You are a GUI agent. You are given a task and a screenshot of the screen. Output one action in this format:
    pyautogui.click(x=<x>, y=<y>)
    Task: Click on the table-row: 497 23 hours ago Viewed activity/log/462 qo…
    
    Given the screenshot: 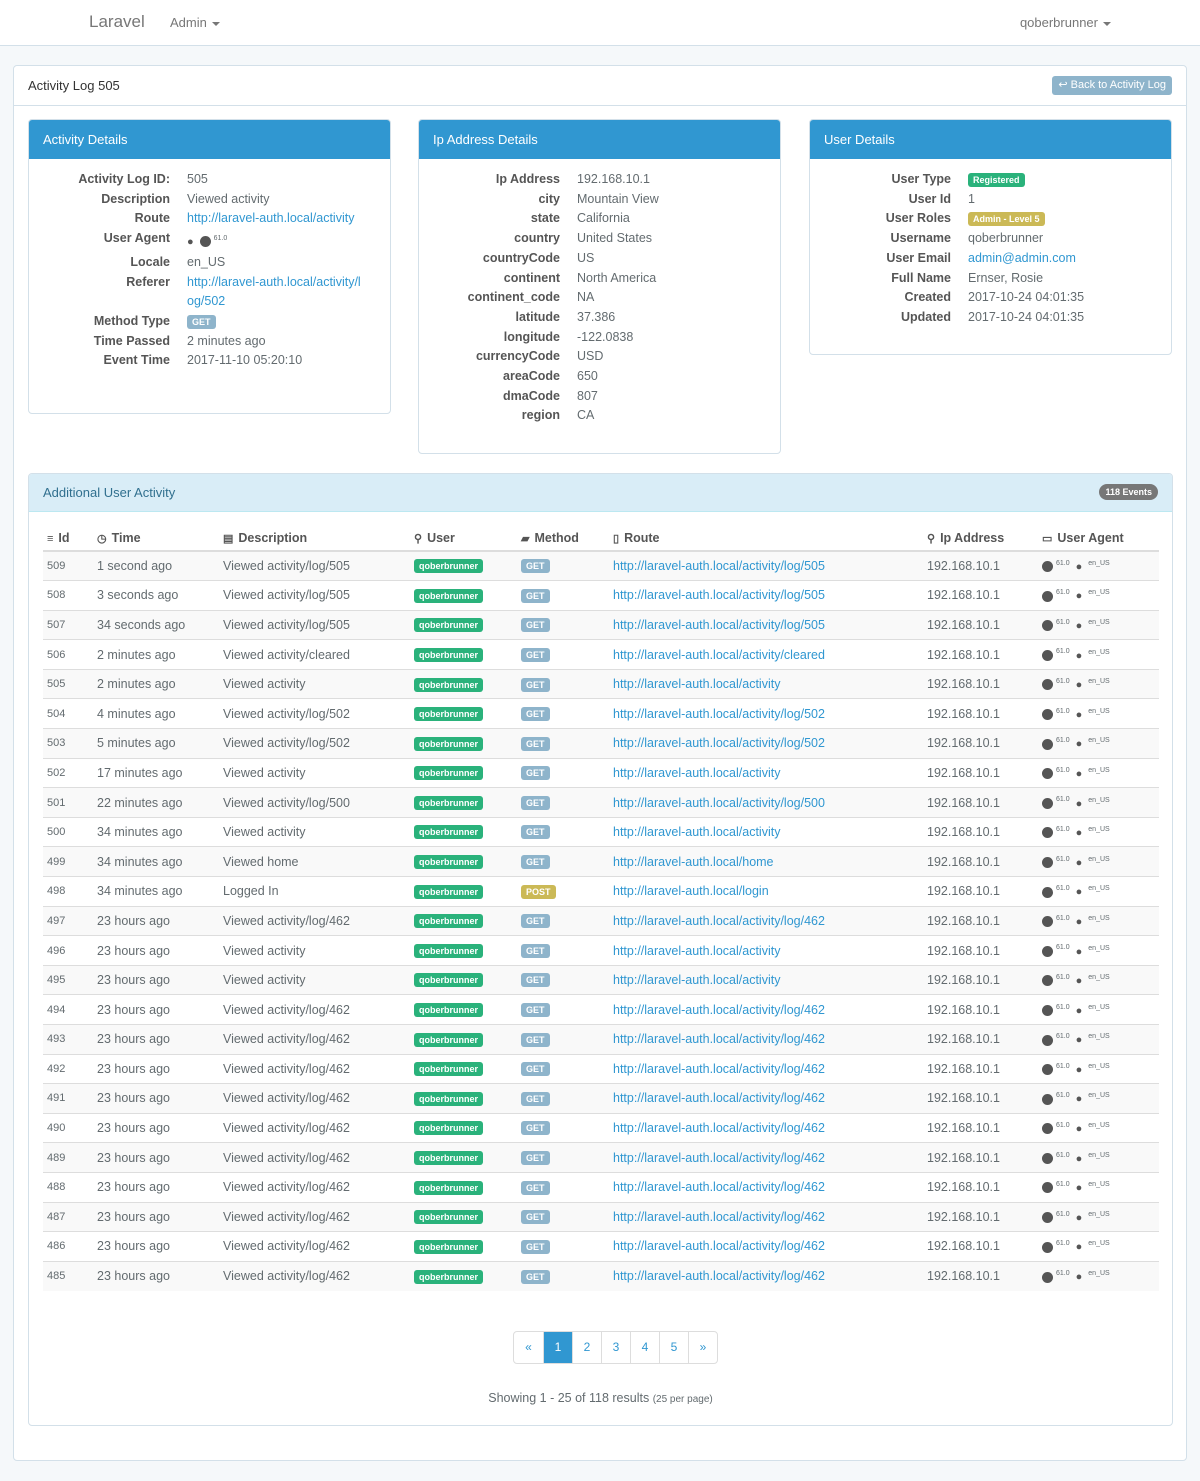 What is the action you would take?
    pyautogui.click(x=601, y=920)
    